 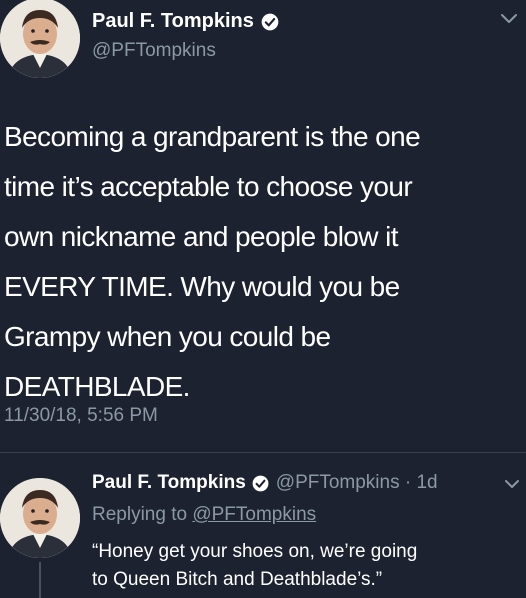 I want to click on reply-avatar, so click(x=40, y=518).